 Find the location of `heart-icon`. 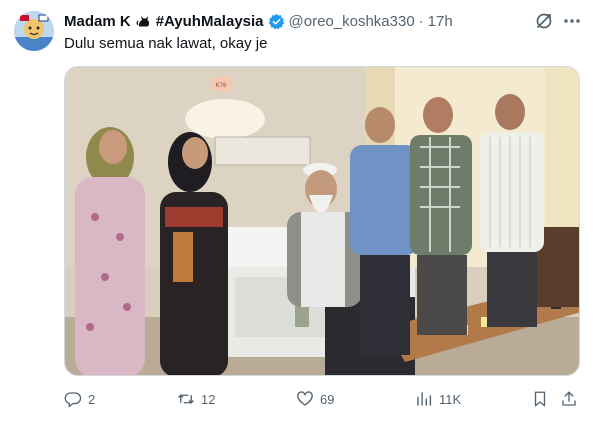

heart-icon is located at coordinates (305, 399).